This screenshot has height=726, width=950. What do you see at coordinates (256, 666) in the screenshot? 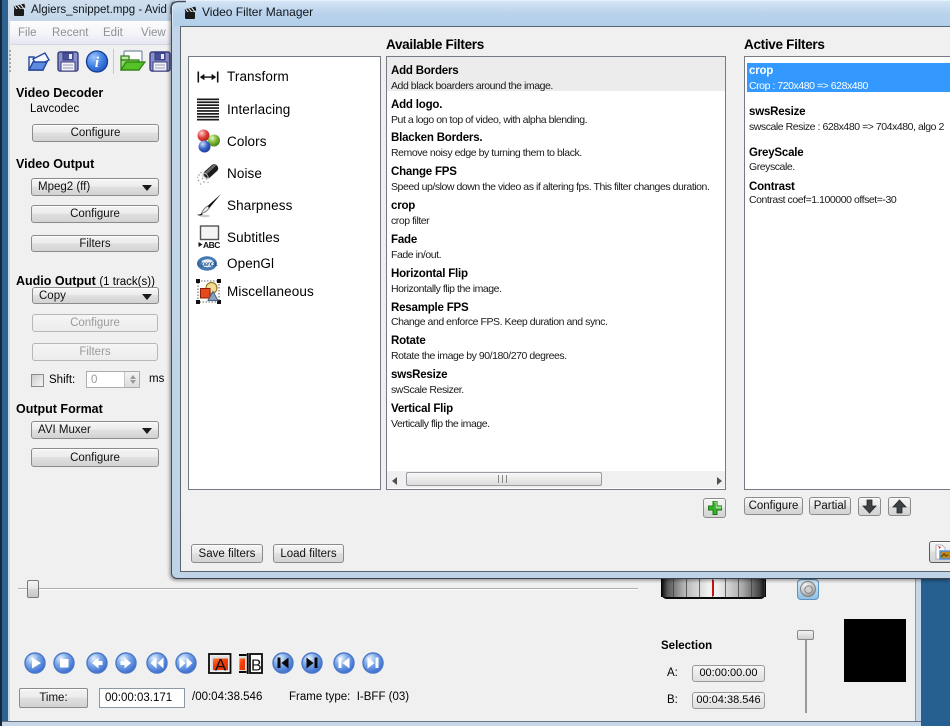
I see `svg-text: B` at bounding box center [256, 666].